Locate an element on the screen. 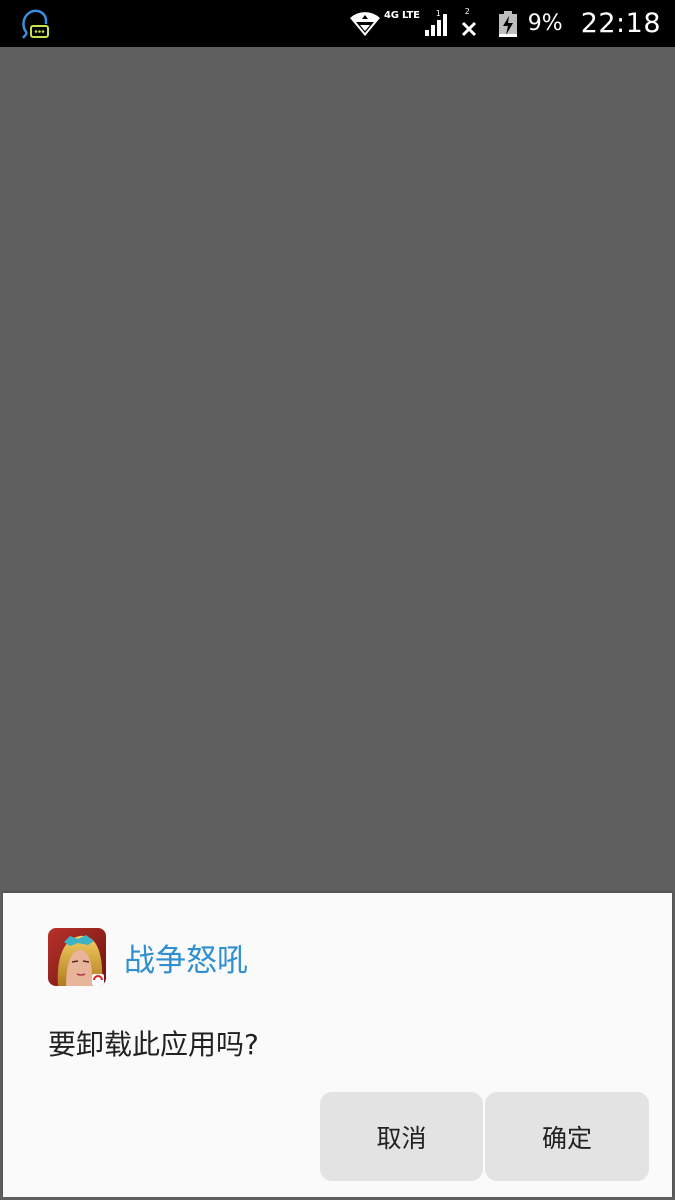 The height and width of the screenshot is (1200, 675). chat-assistant-icon is located at coordinates (35, 24).